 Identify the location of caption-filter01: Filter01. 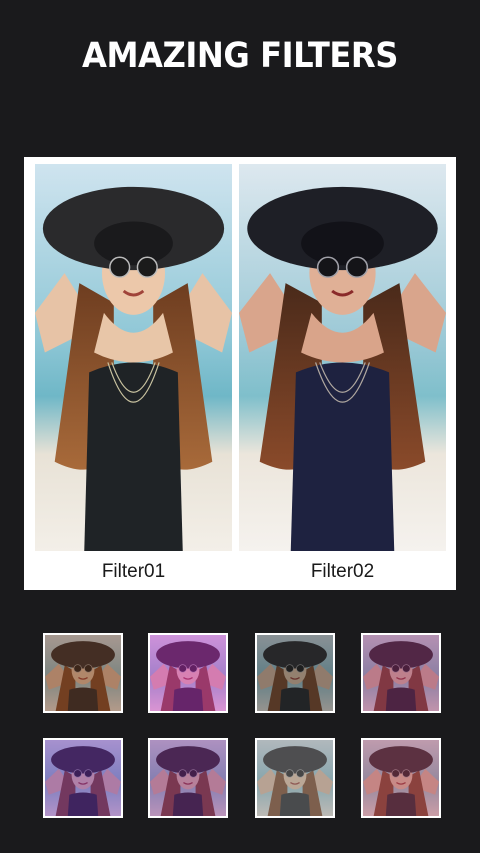
(133, 571).